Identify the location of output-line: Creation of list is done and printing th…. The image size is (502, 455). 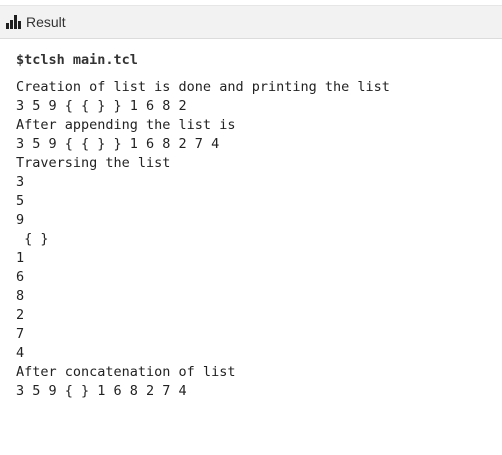
(203, 87).